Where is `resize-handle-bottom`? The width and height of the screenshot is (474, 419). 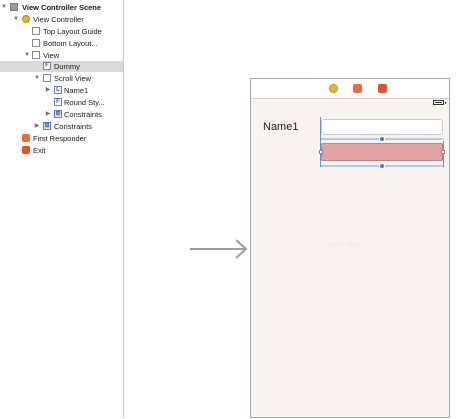 resize-handle-bottom is located at coordinates (382, 166).